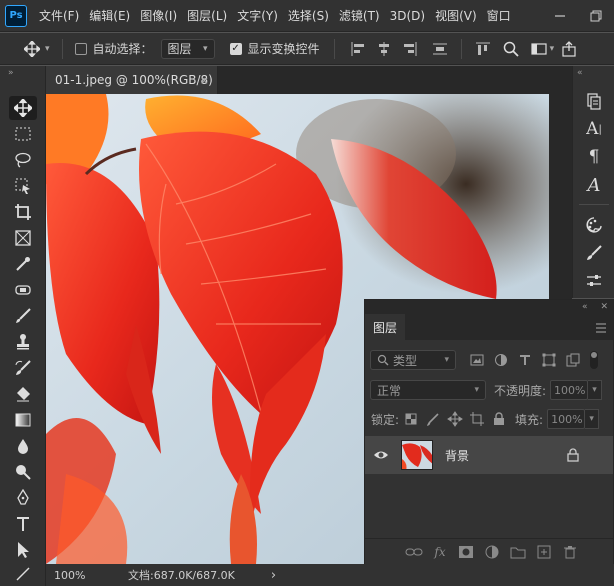  I want to click on show-transform-label: 显示变换控件, so click(283, 49).